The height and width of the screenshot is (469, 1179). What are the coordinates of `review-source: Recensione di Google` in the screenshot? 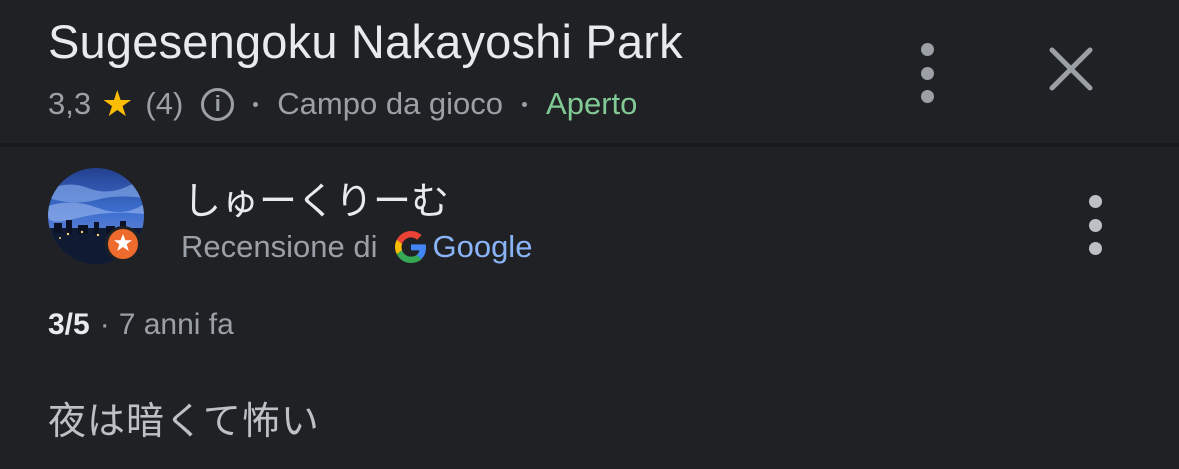 It's located at (356, 247).